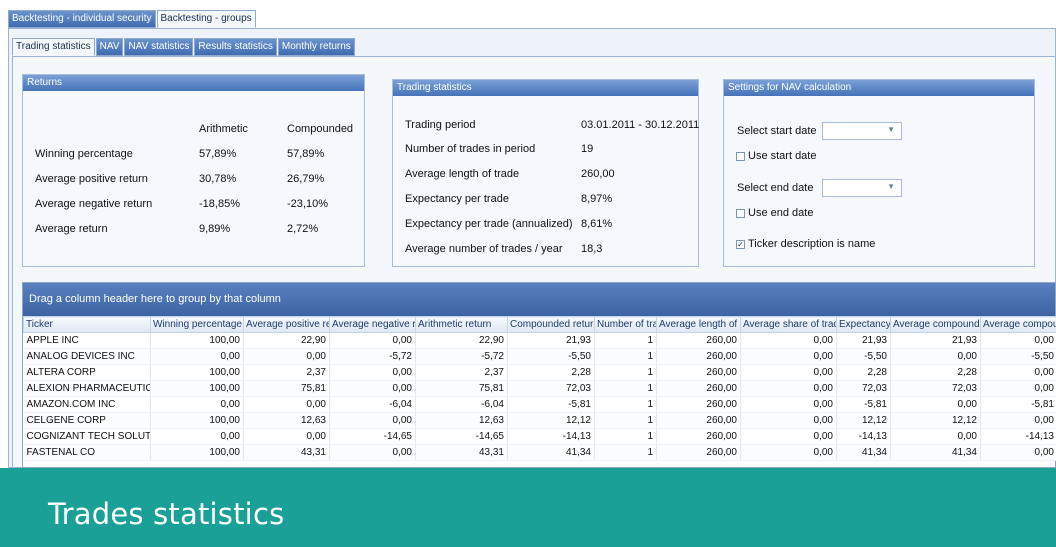 The height and width of the screenshot is (547, 1056). What do you see at coordinates (862, 188) in the screenshot?
I see `end-date-picker: ▼` at bounding box center [862, 188].